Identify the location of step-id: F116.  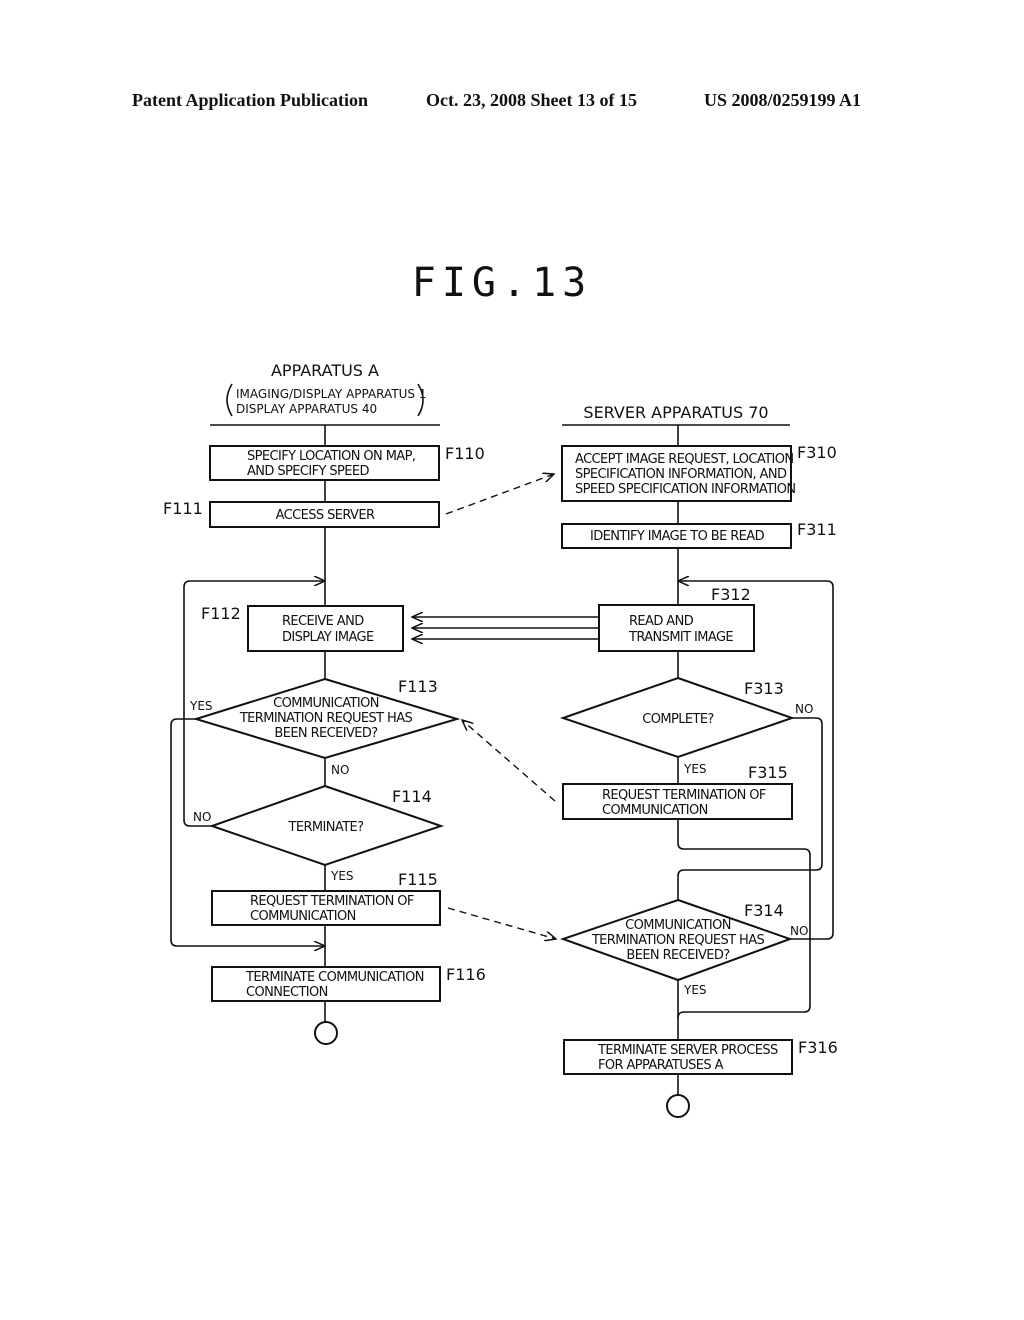
(466, 974).